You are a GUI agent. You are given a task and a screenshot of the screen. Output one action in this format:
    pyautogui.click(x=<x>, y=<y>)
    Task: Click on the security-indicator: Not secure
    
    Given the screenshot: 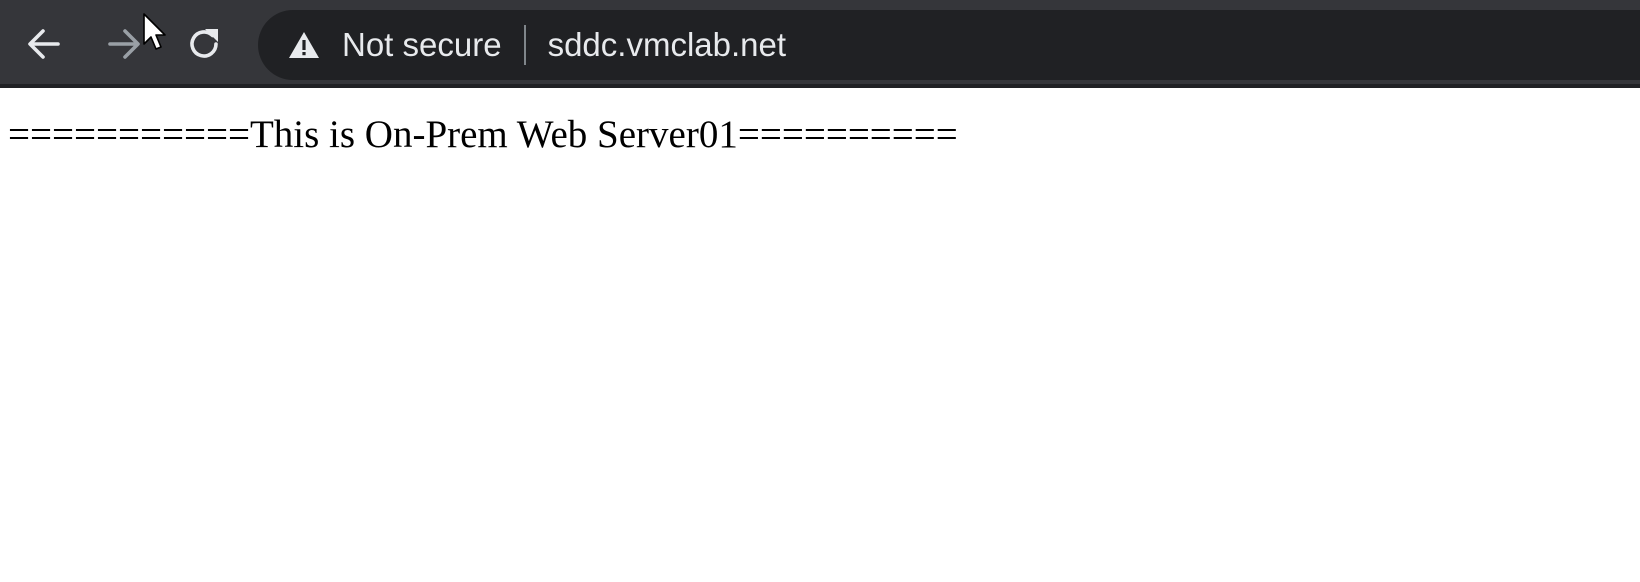 What is the action you would take?
    pyautogui.click(x=391, y=45)
    